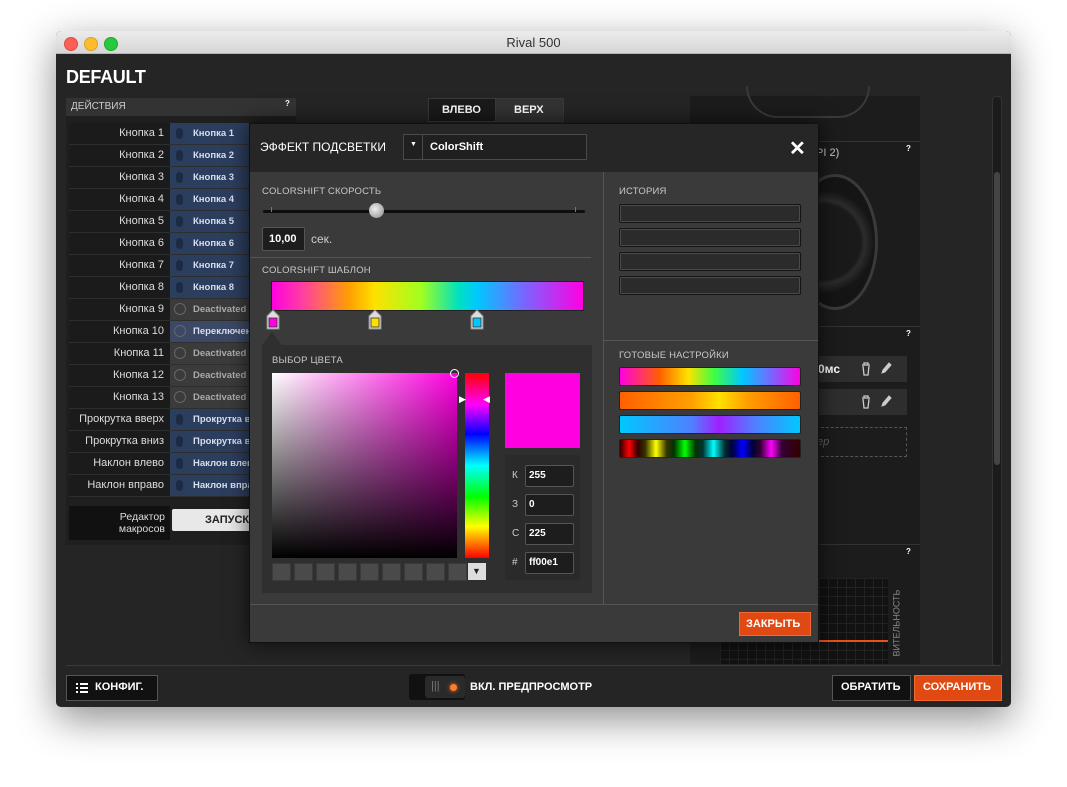 This screenshot has height=787, width=1067. Describe the element at coordinates (828, 153) in the screenshot. I see `dpi-label-fragment: PI 2)` at that location.